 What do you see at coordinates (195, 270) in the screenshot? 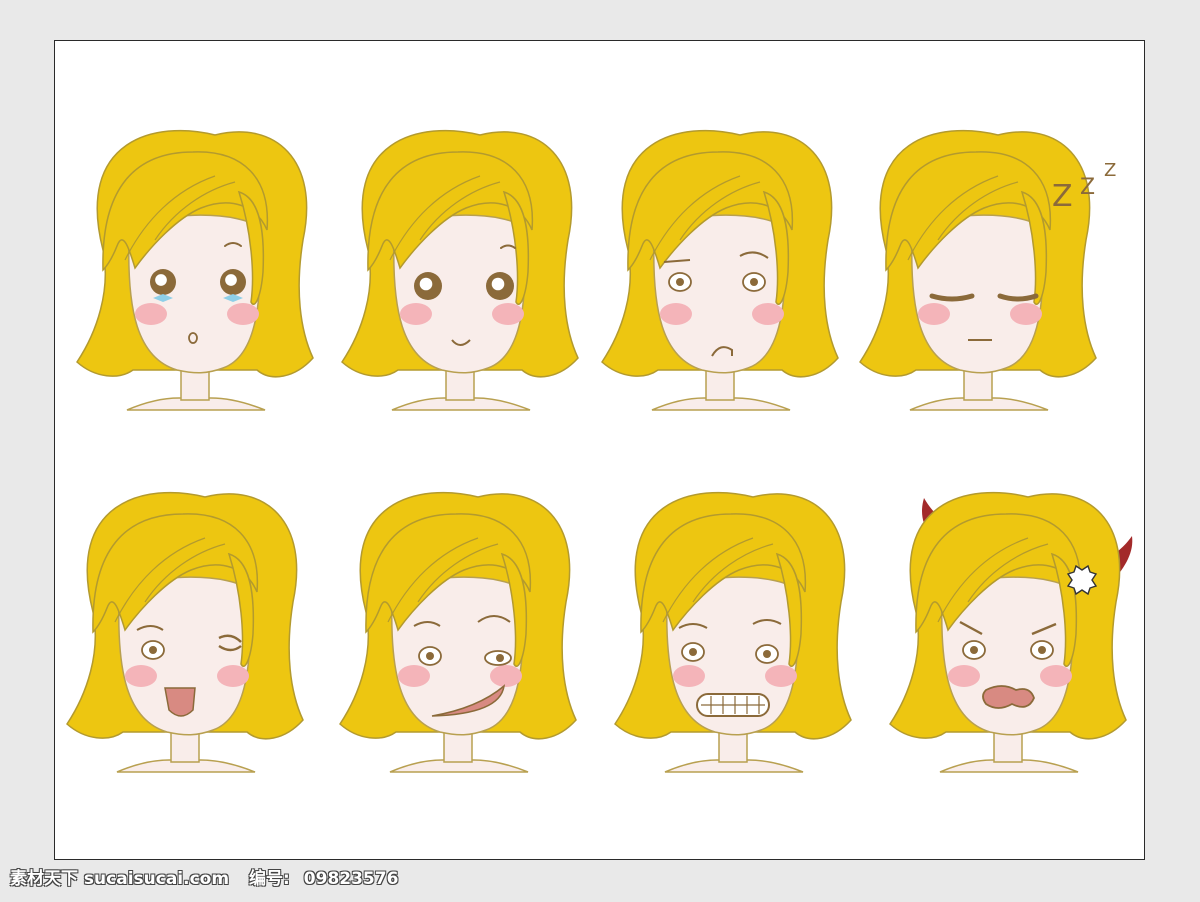
I see `face-surprised-crying` at bounding box center [195, 270].